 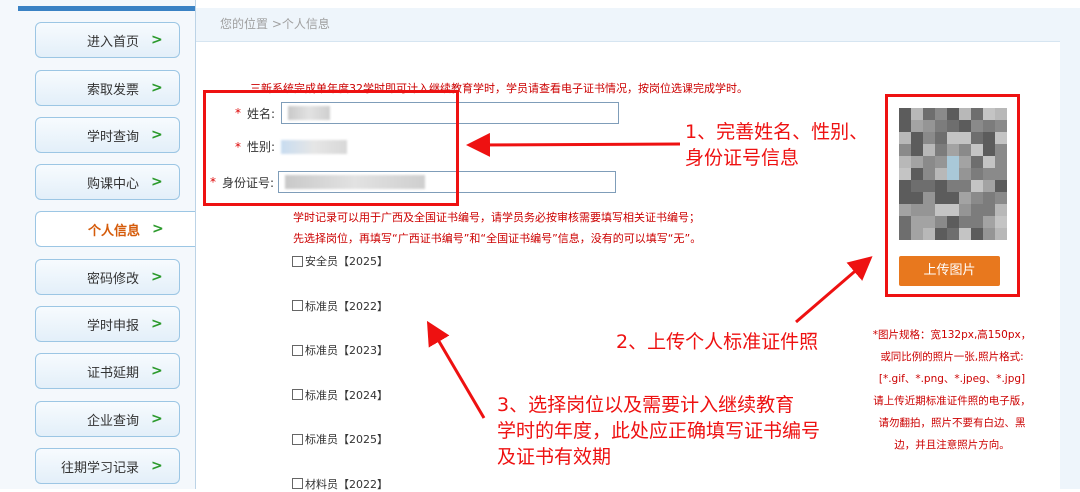 I want to click on annotation-1-line-1: 1、完善姓名、性别、, so click(x=777, y=132).